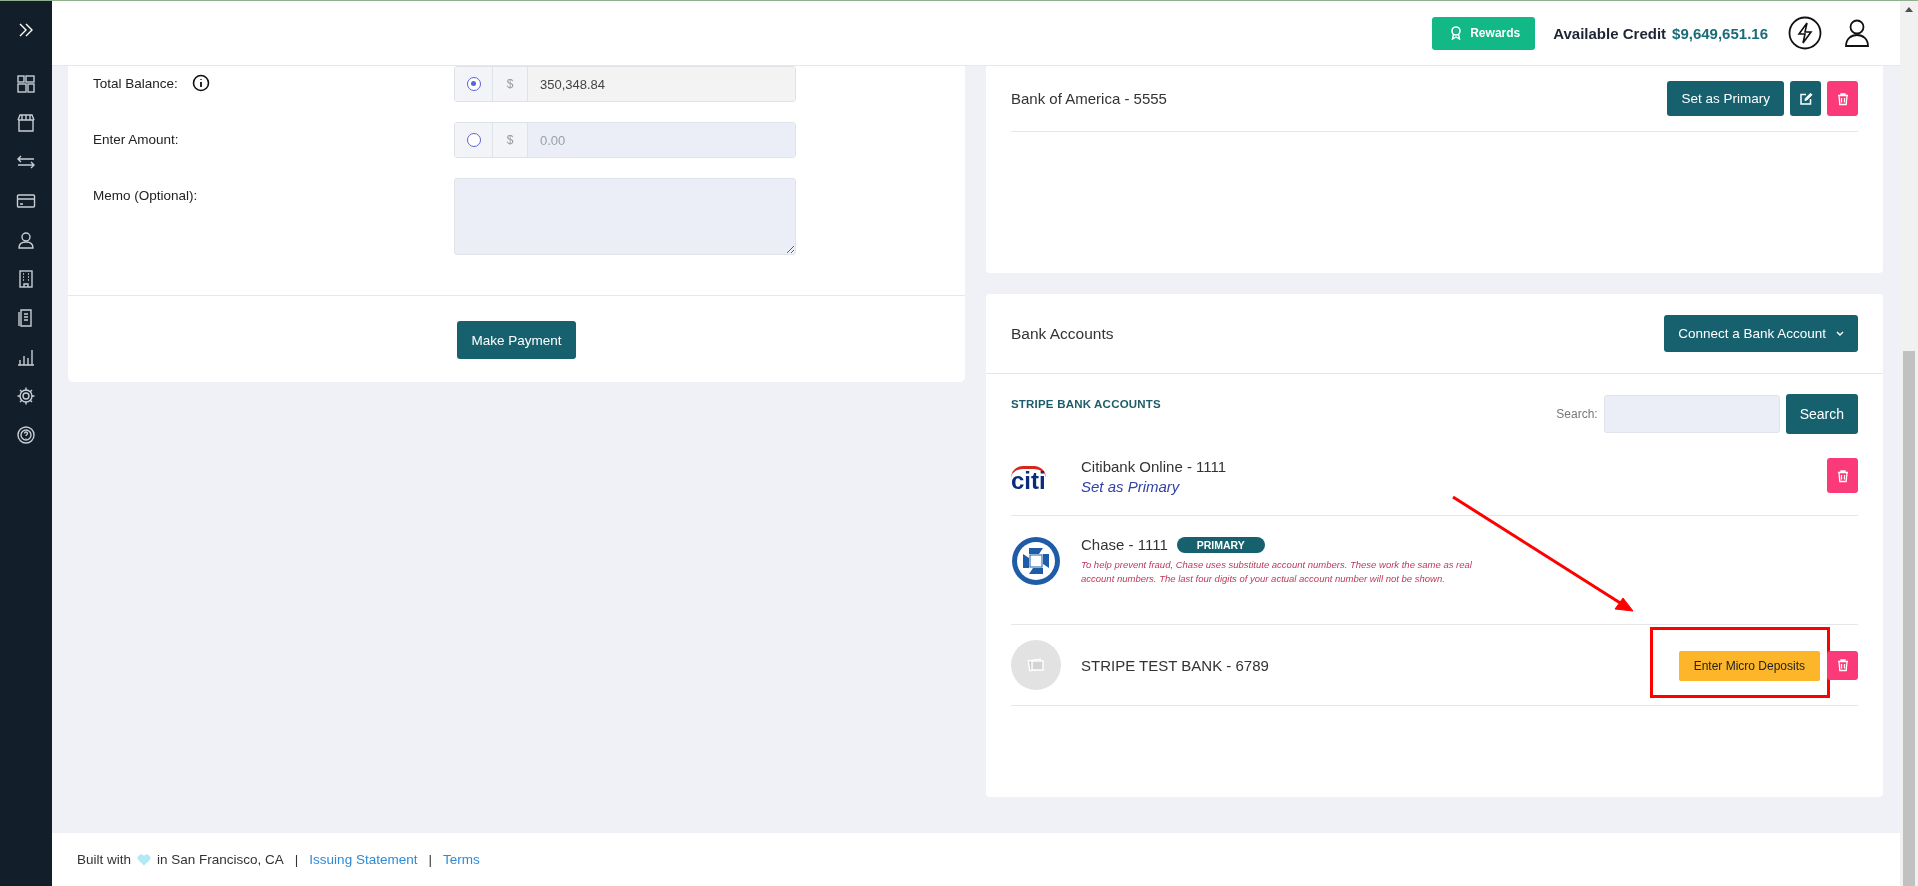  What do you see at coordinates (1454, 486) in the screenshot?
I see `set-primary-link: Set as Primary` at bounding box center [1454, 486].